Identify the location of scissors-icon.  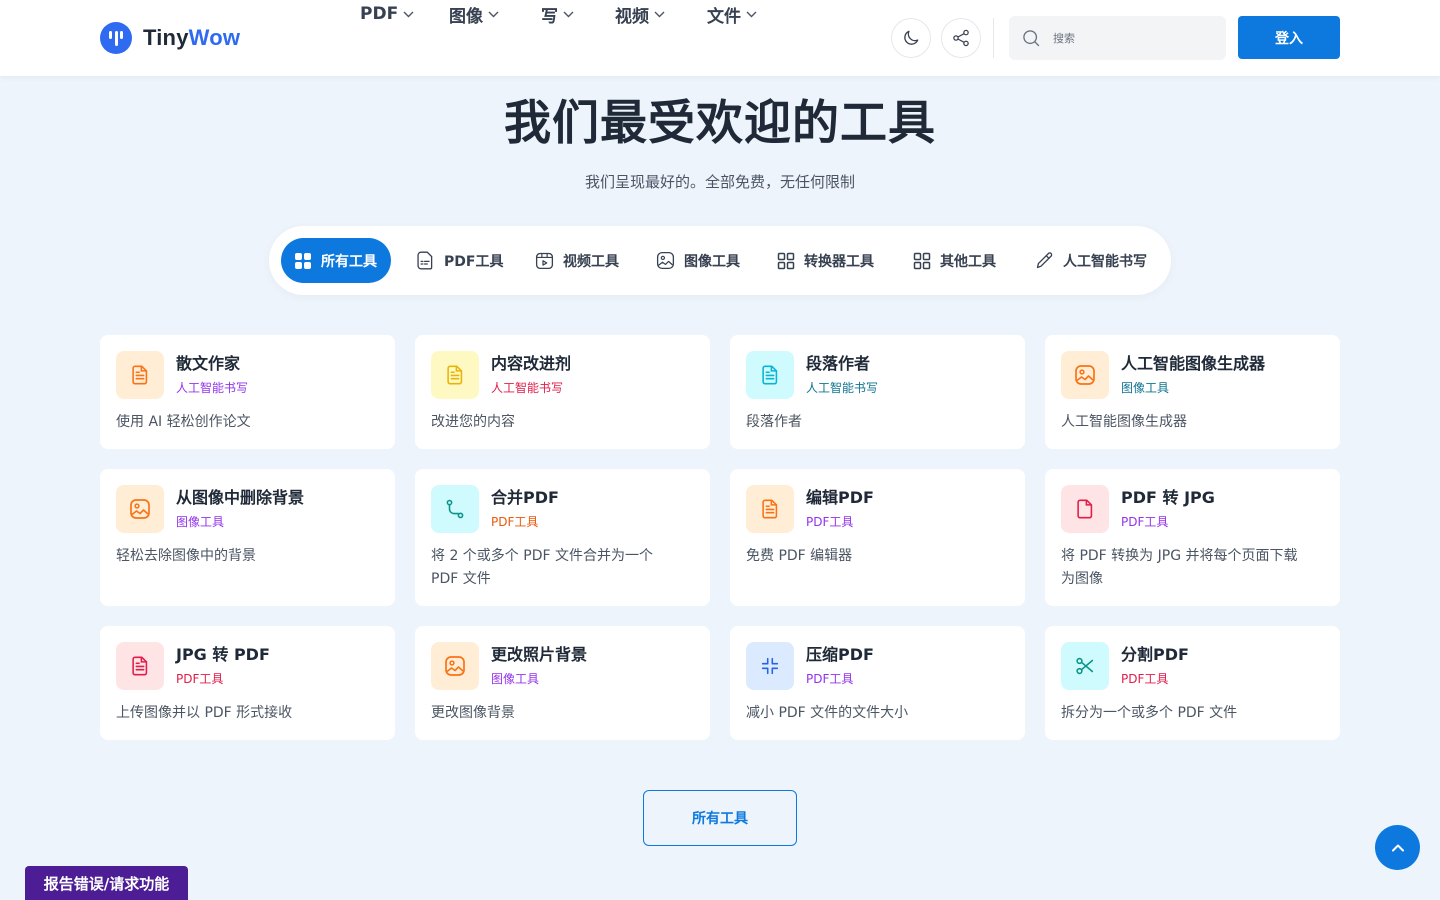
(1085, 666).